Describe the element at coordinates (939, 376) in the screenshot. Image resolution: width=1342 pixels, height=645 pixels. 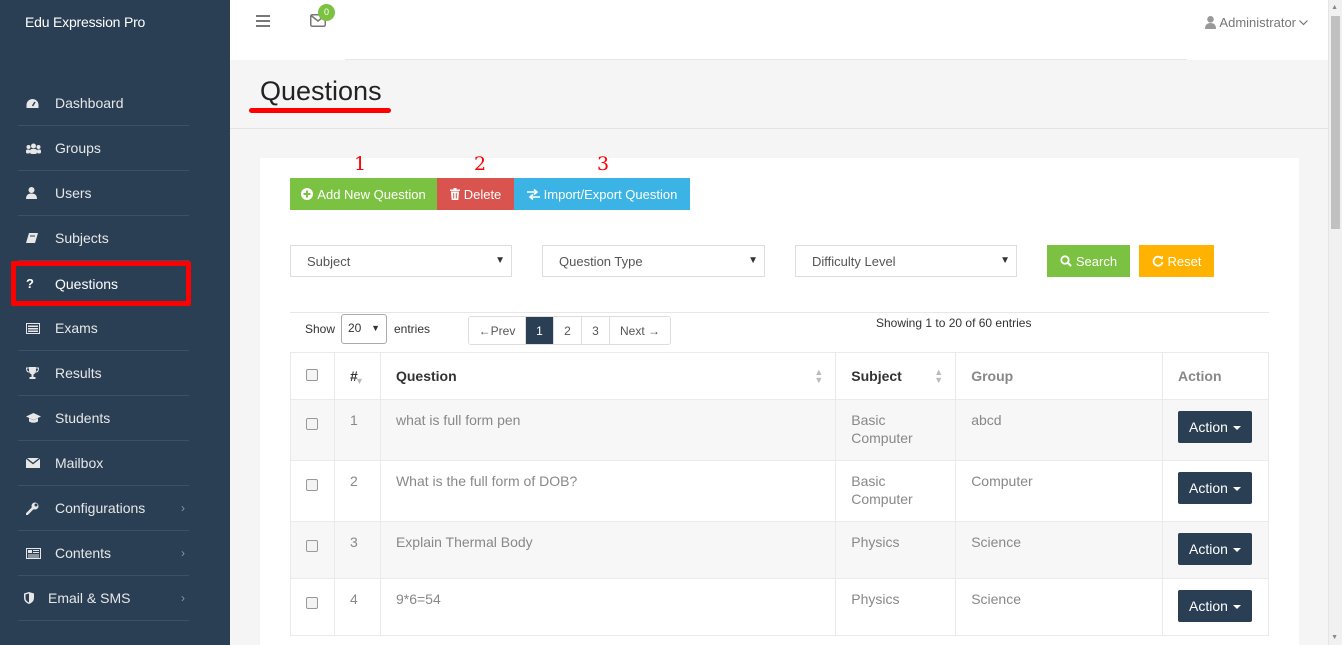
I see `sort-icon: ▲ ▼` at that location.